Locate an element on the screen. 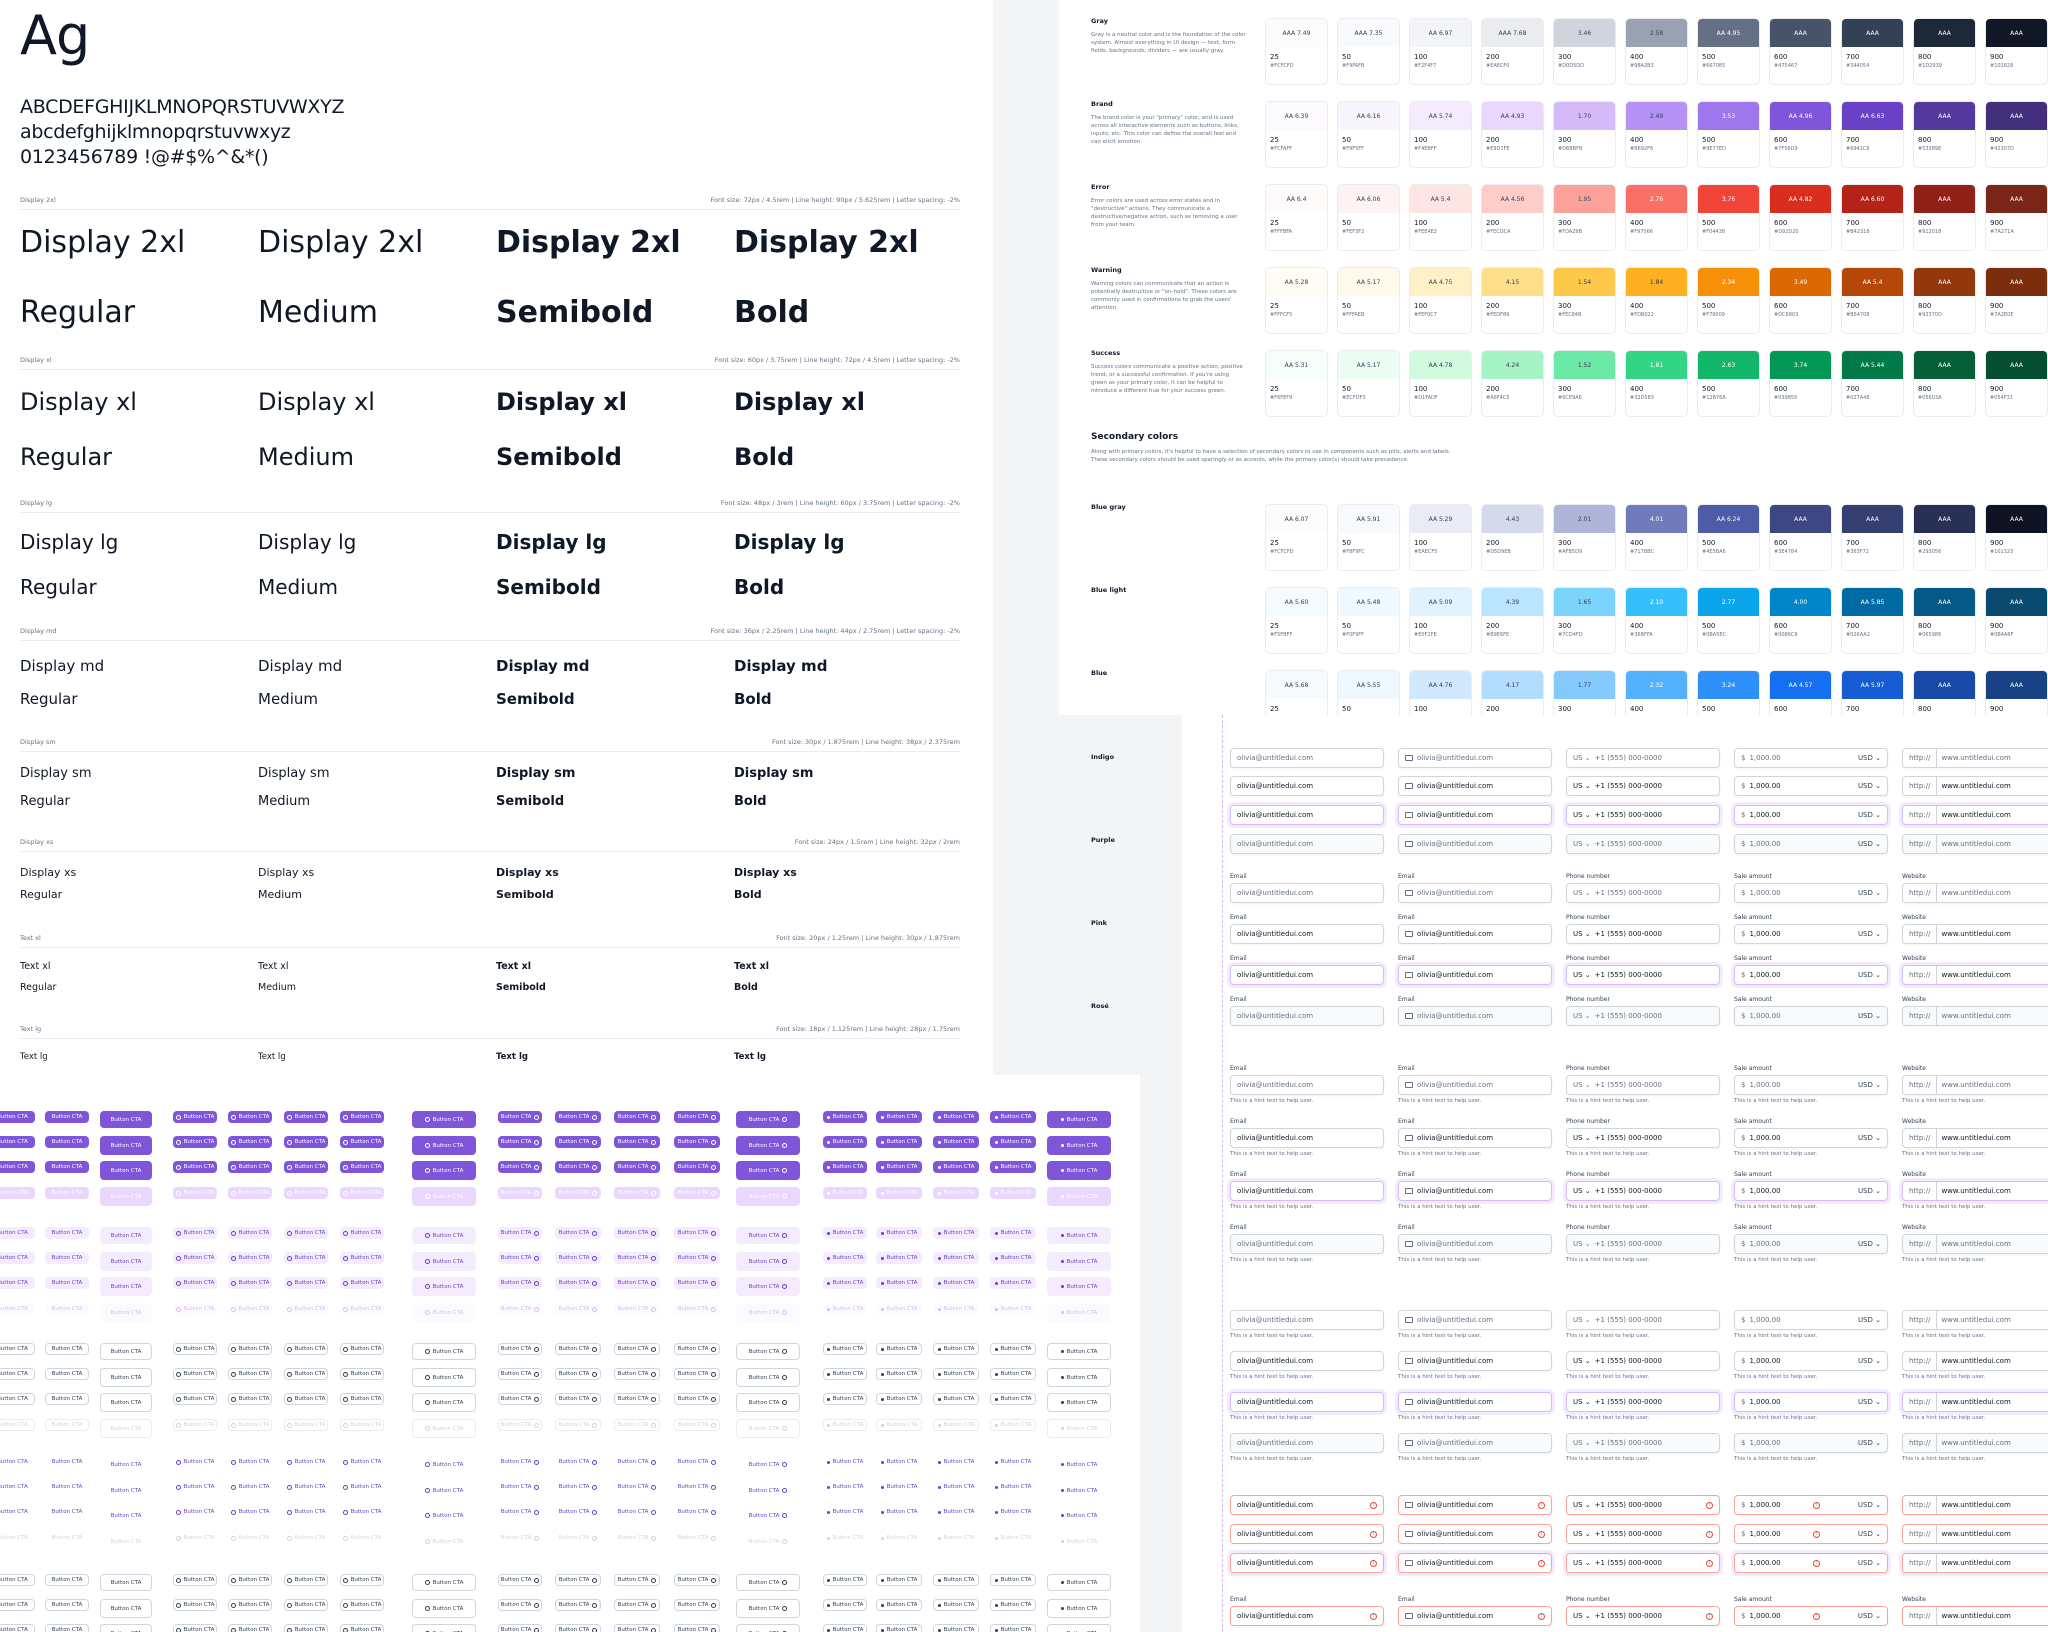  text-input: $1,000.00! USD ⌄ is located at coordinates (1811, 1534).